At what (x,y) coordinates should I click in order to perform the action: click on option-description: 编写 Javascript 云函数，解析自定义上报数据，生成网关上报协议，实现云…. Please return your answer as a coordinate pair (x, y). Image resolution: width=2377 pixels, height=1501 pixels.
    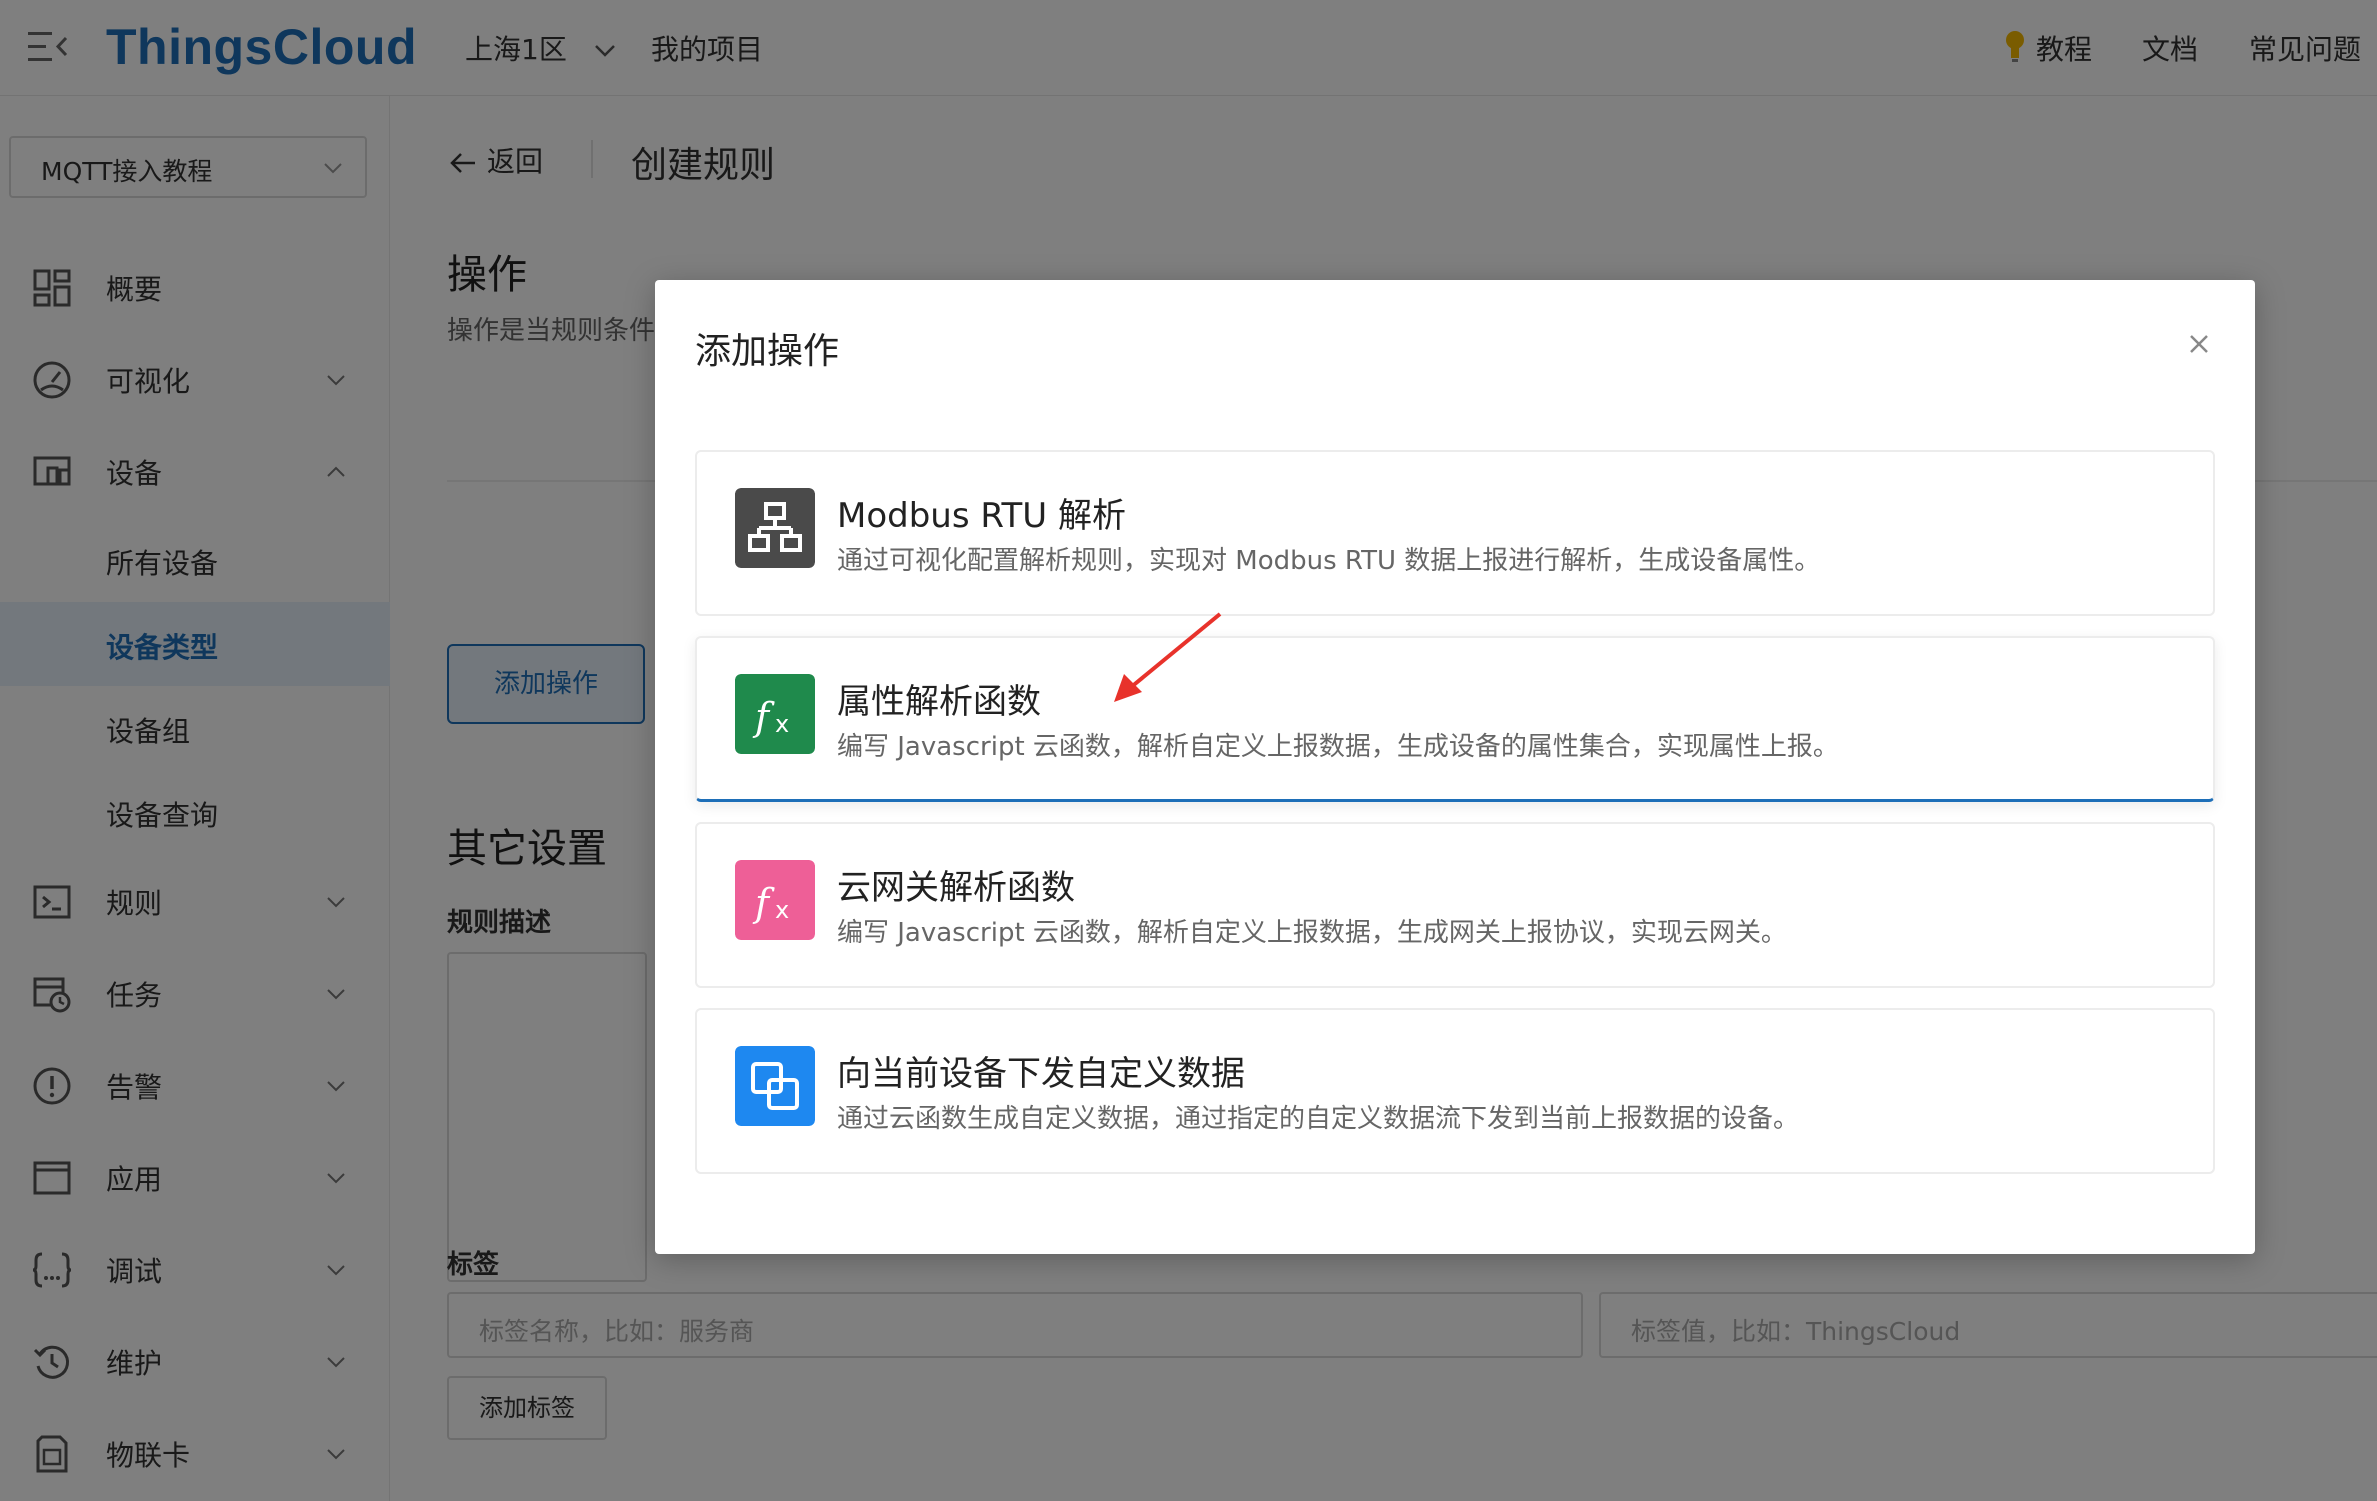
    Looking at the image, I should click on (1312, 933).